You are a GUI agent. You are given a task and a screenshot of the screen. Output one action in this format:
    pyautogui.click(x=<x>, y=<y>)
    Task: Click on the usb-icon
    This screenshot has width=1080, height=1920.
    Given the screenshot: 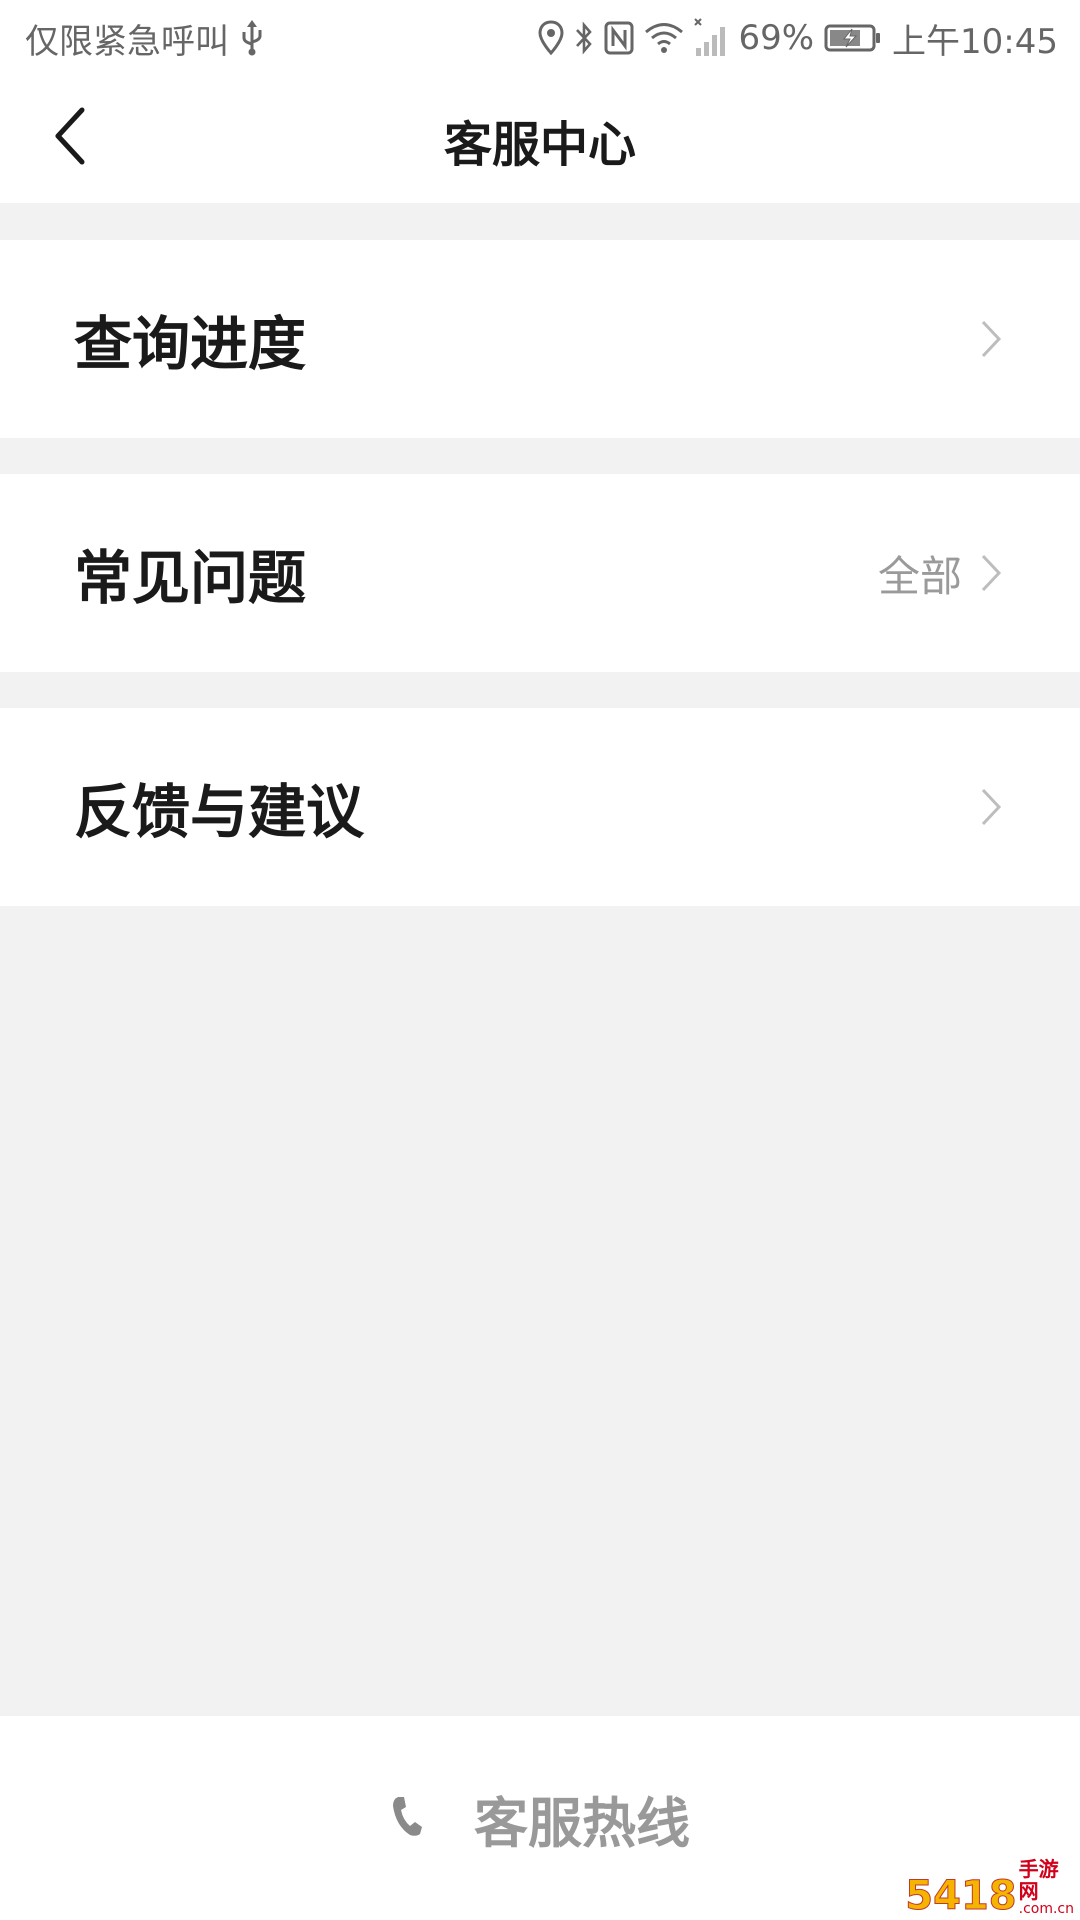 What is the action you would take?
    pyautogui.click(x=252, y=38)
    